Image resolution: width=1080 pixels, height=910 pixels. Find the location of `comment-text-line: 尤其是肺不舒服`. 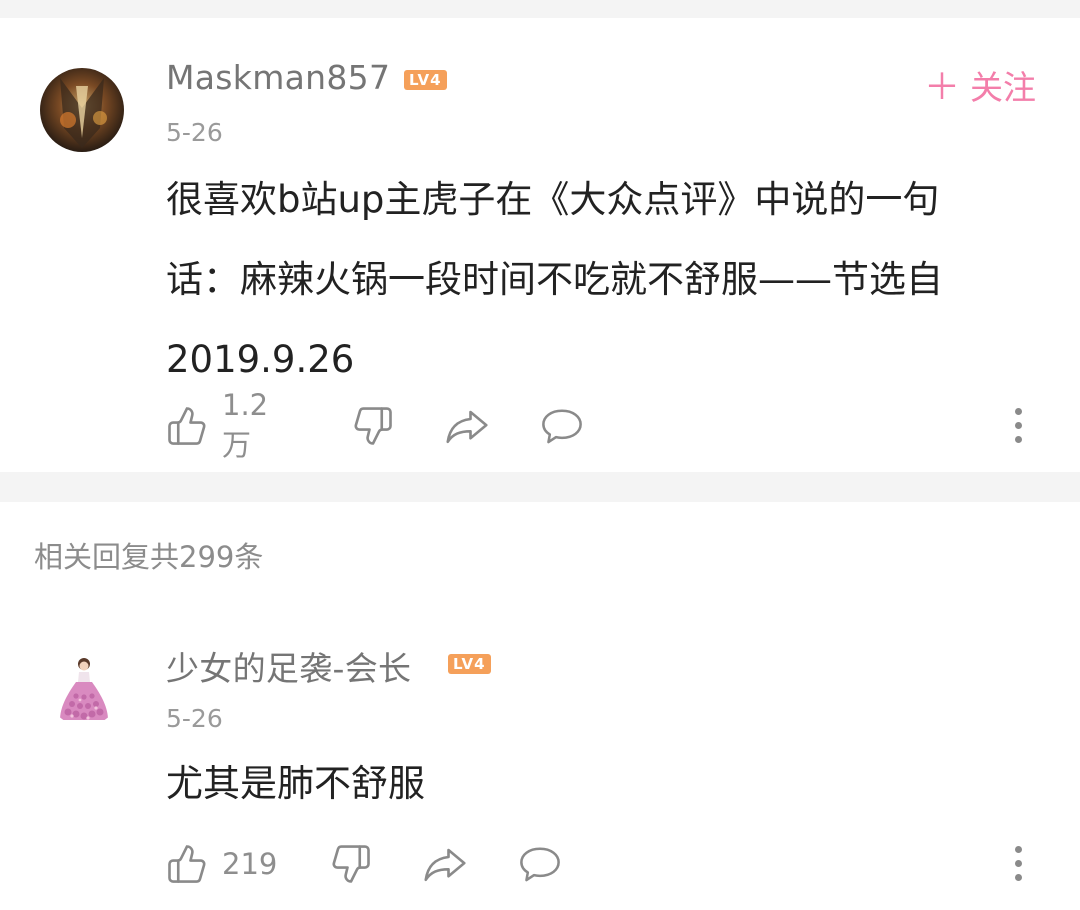

comment-text-line: 尤其是肺不舒服 is located at coordinates (295, 783).